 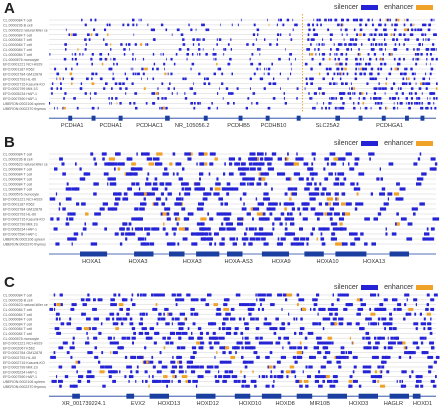 What do you see at coordinates (21, 339) in the screenshot?
I see `track-label: CL:0000576 monocyte` at bounding box center [21, 339].